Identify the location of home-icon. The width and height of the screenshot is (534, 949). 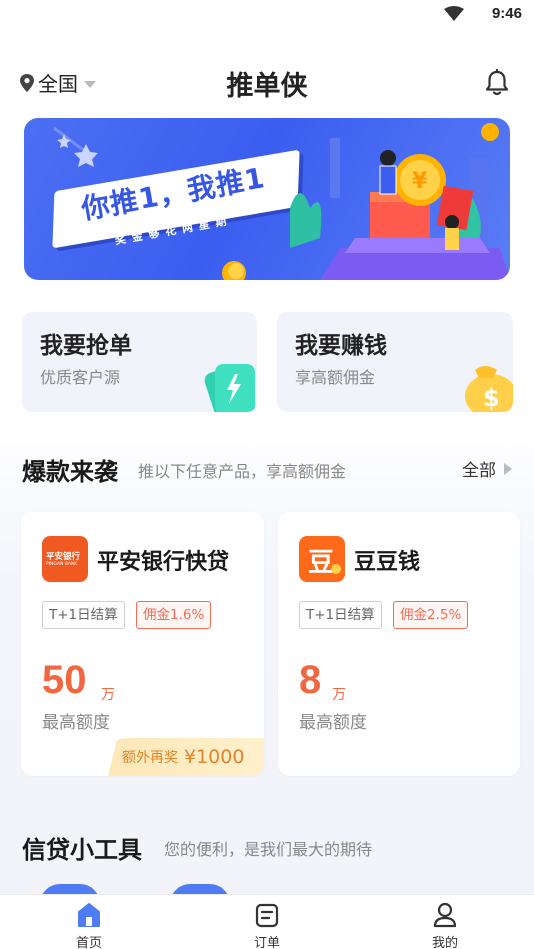
(89, 915).